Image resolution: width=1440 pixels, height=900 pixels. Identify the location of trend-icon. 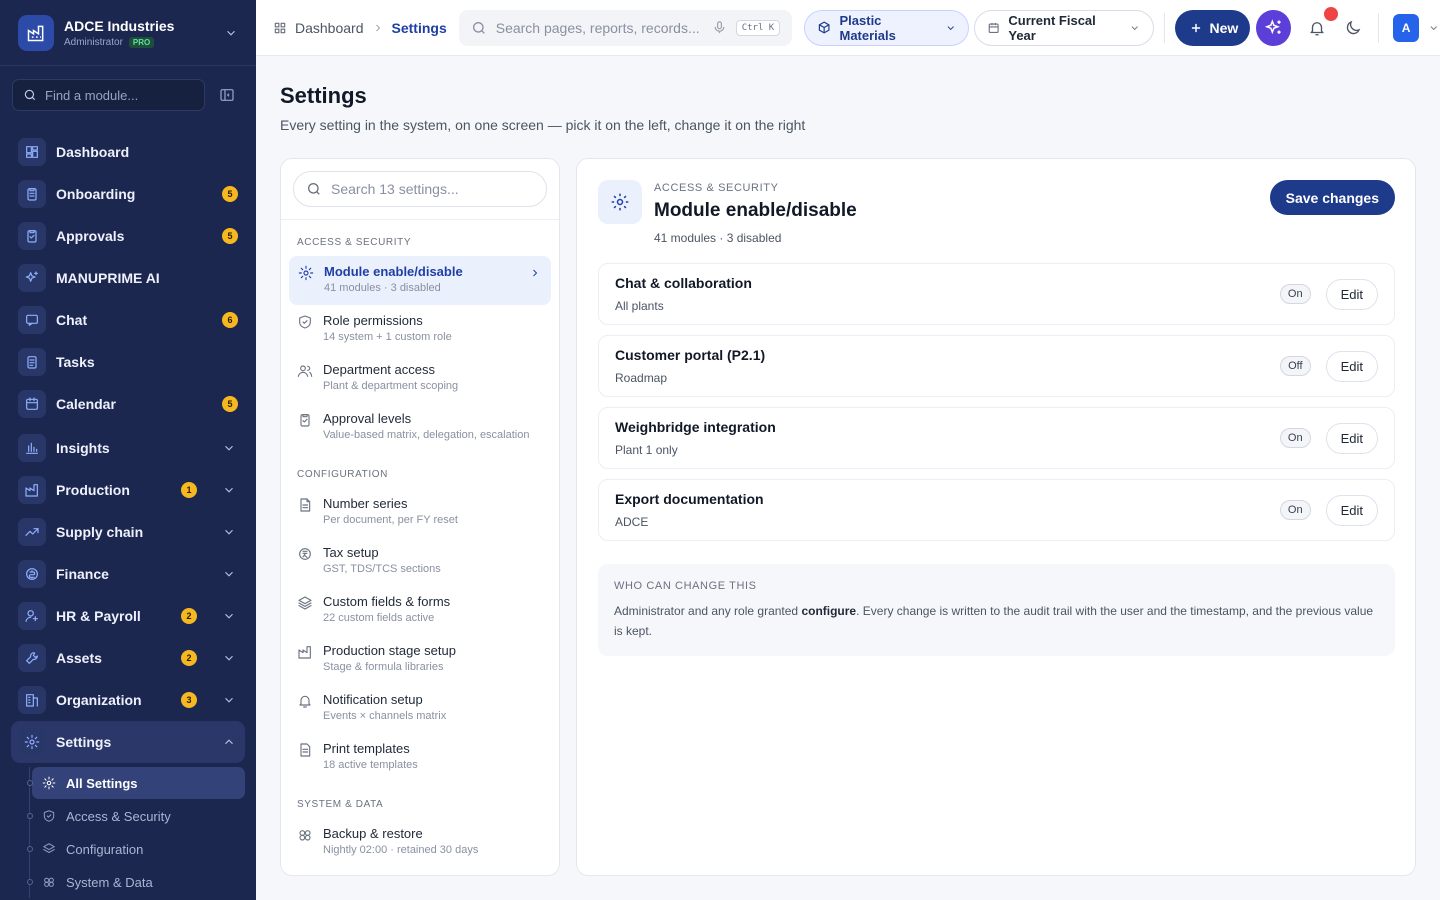
(32, 532).